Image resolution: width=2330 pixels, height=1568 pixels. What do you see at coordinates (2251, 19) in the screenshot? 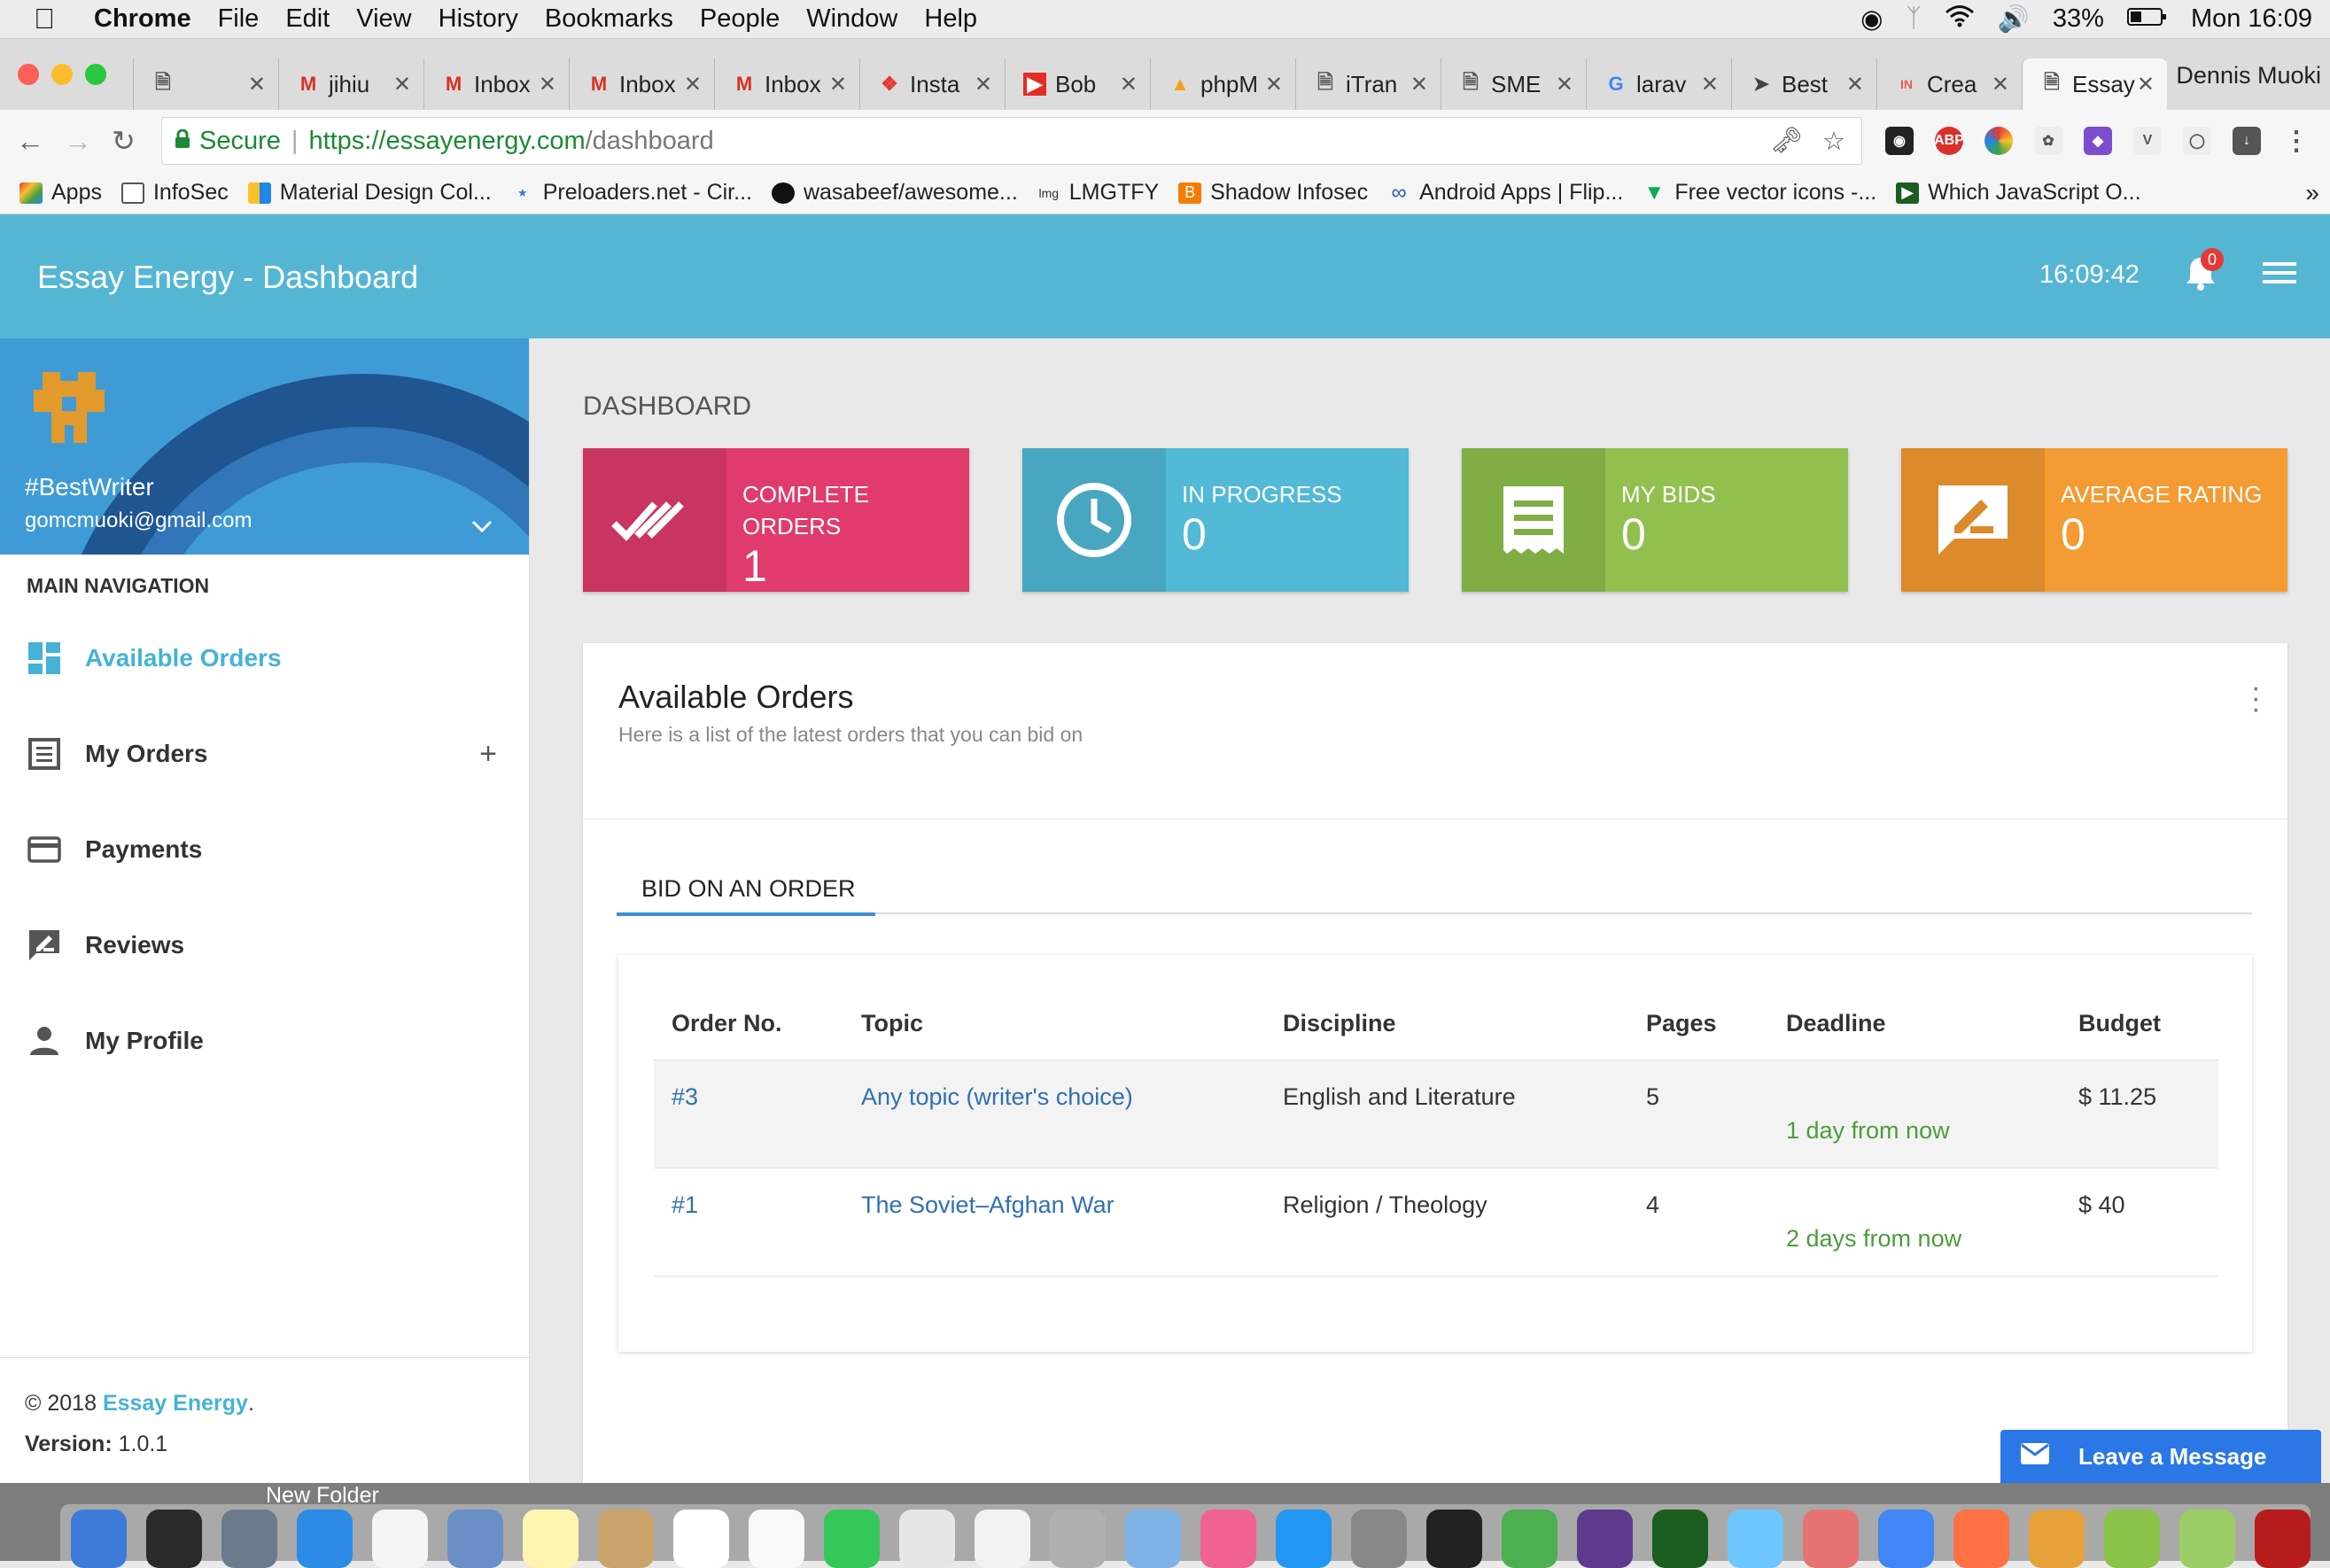
I see `menubar-clock: Mon 16:09` at bounding box center [2251, 19].